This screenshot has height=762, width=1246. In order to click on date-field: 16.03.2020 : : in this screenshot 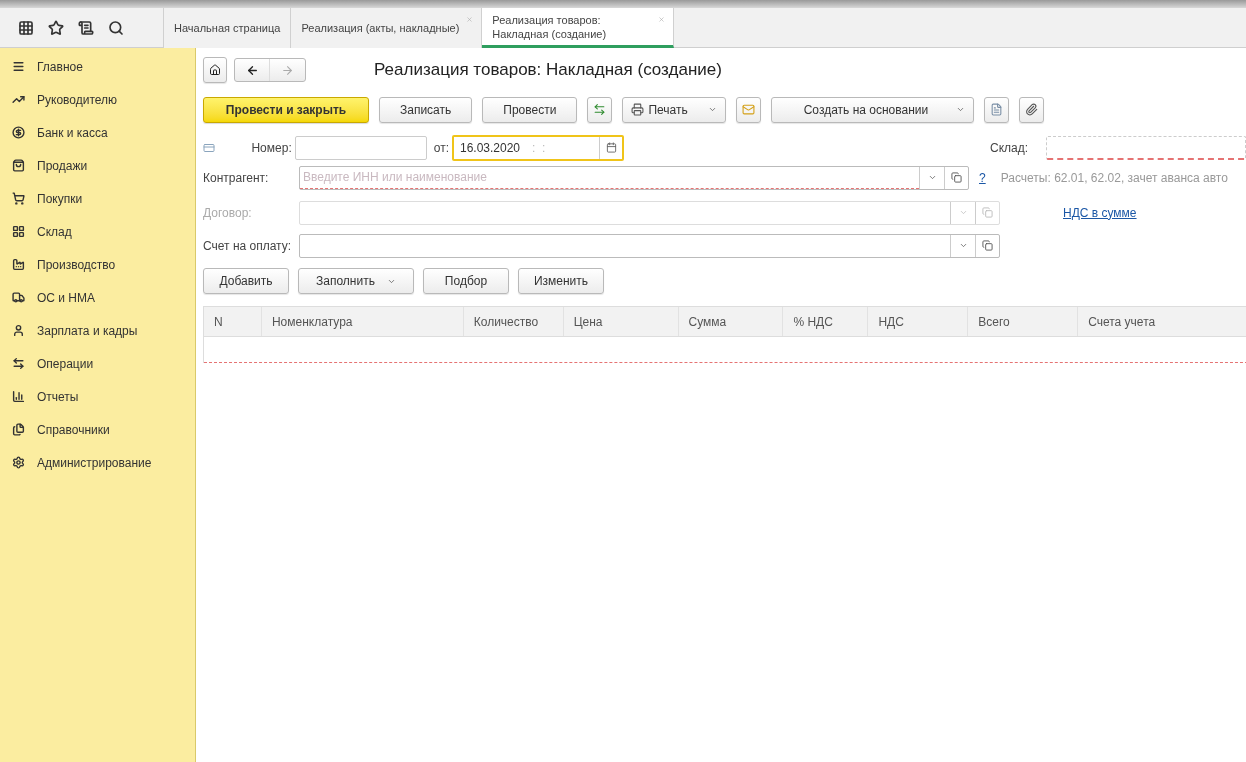, I will do `click(538, 147)`.